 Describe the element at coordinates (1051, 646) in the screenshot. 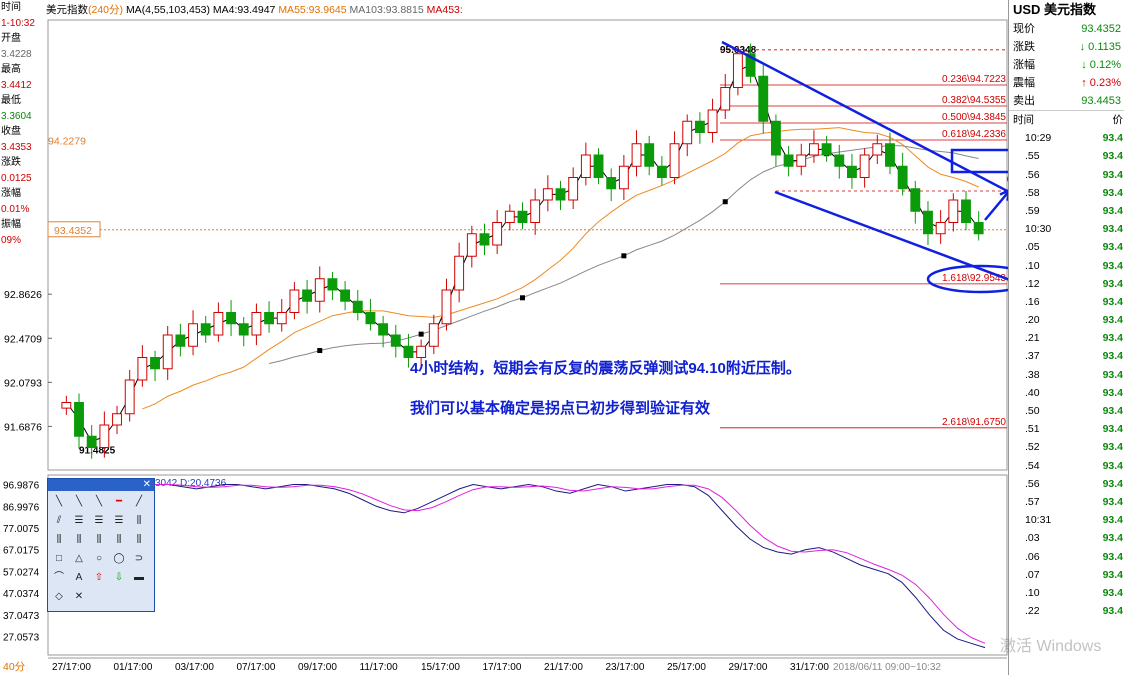

I see `watermark: 激活 Windows` at that location.